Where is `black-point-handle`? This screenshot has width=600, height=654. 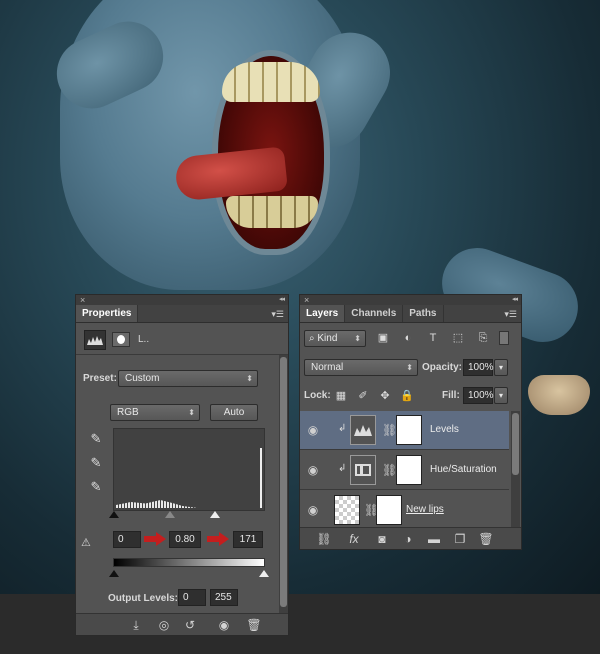 black-point-handle is located at coordinates (114, 514).